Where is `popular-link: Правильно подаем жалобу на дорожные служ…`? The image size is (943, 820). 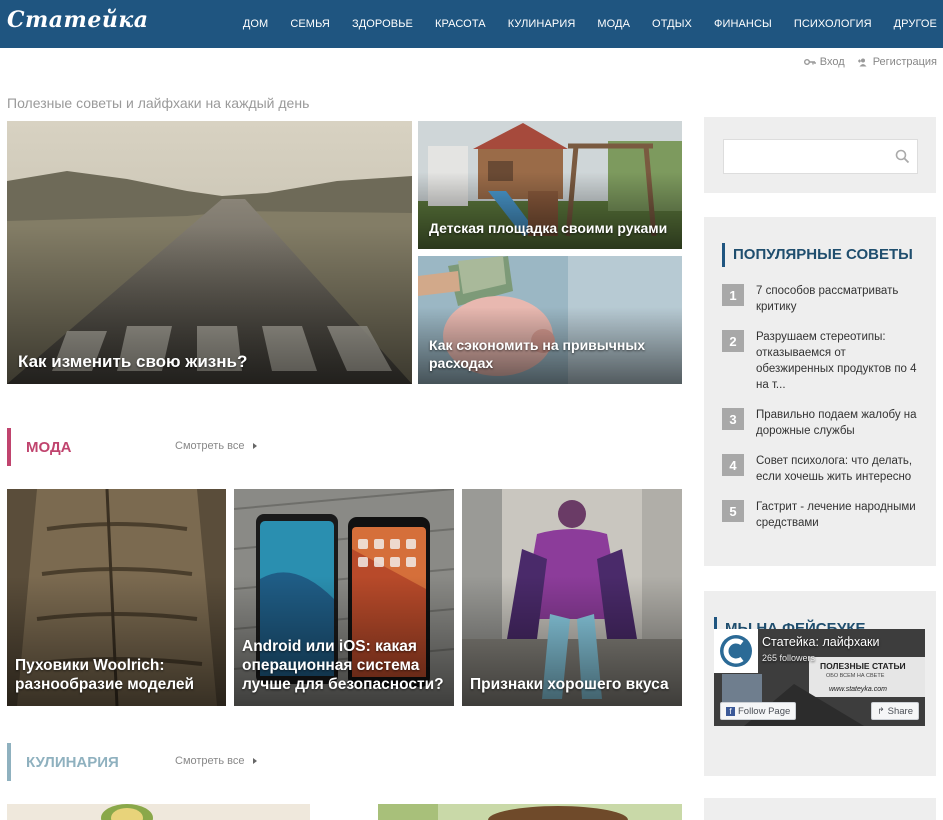
popular-link: Правильно подаем жалобу на дорожные служ… is located at coordinates (839, 423).